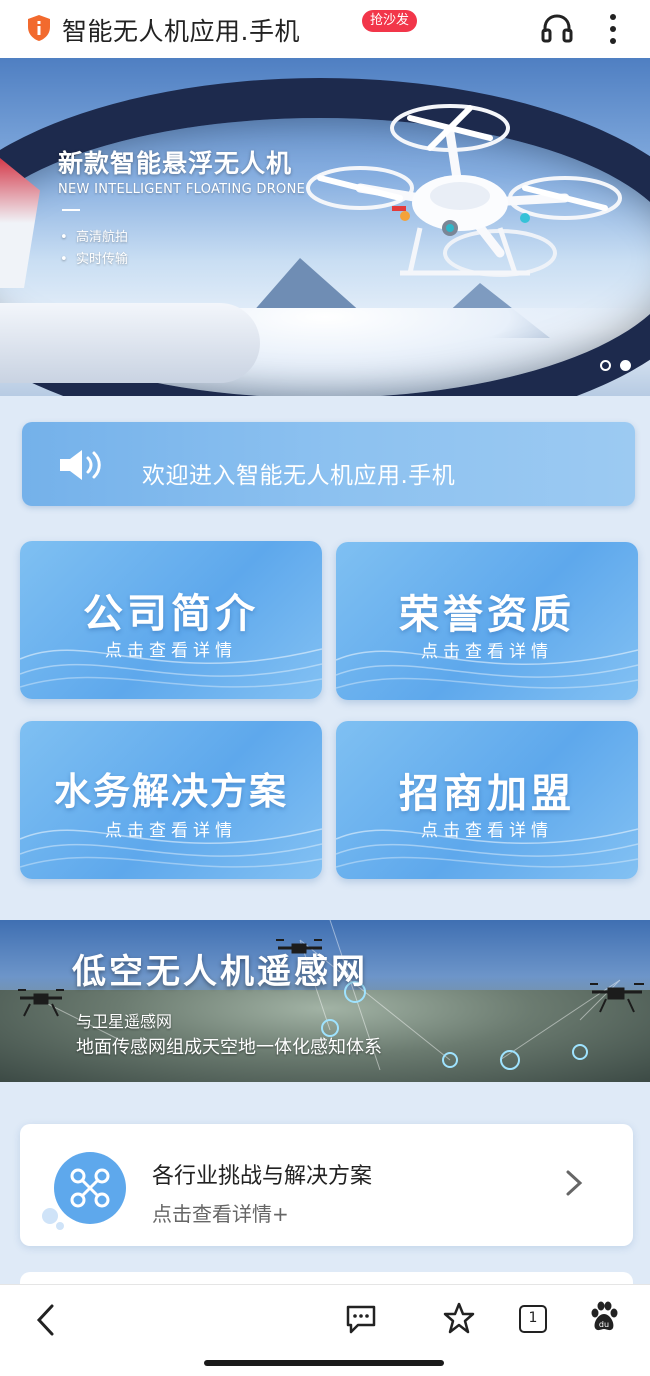  Describe the element at coordinates (80, 465) in the screenshot. I see `speaker-icon` at that location.